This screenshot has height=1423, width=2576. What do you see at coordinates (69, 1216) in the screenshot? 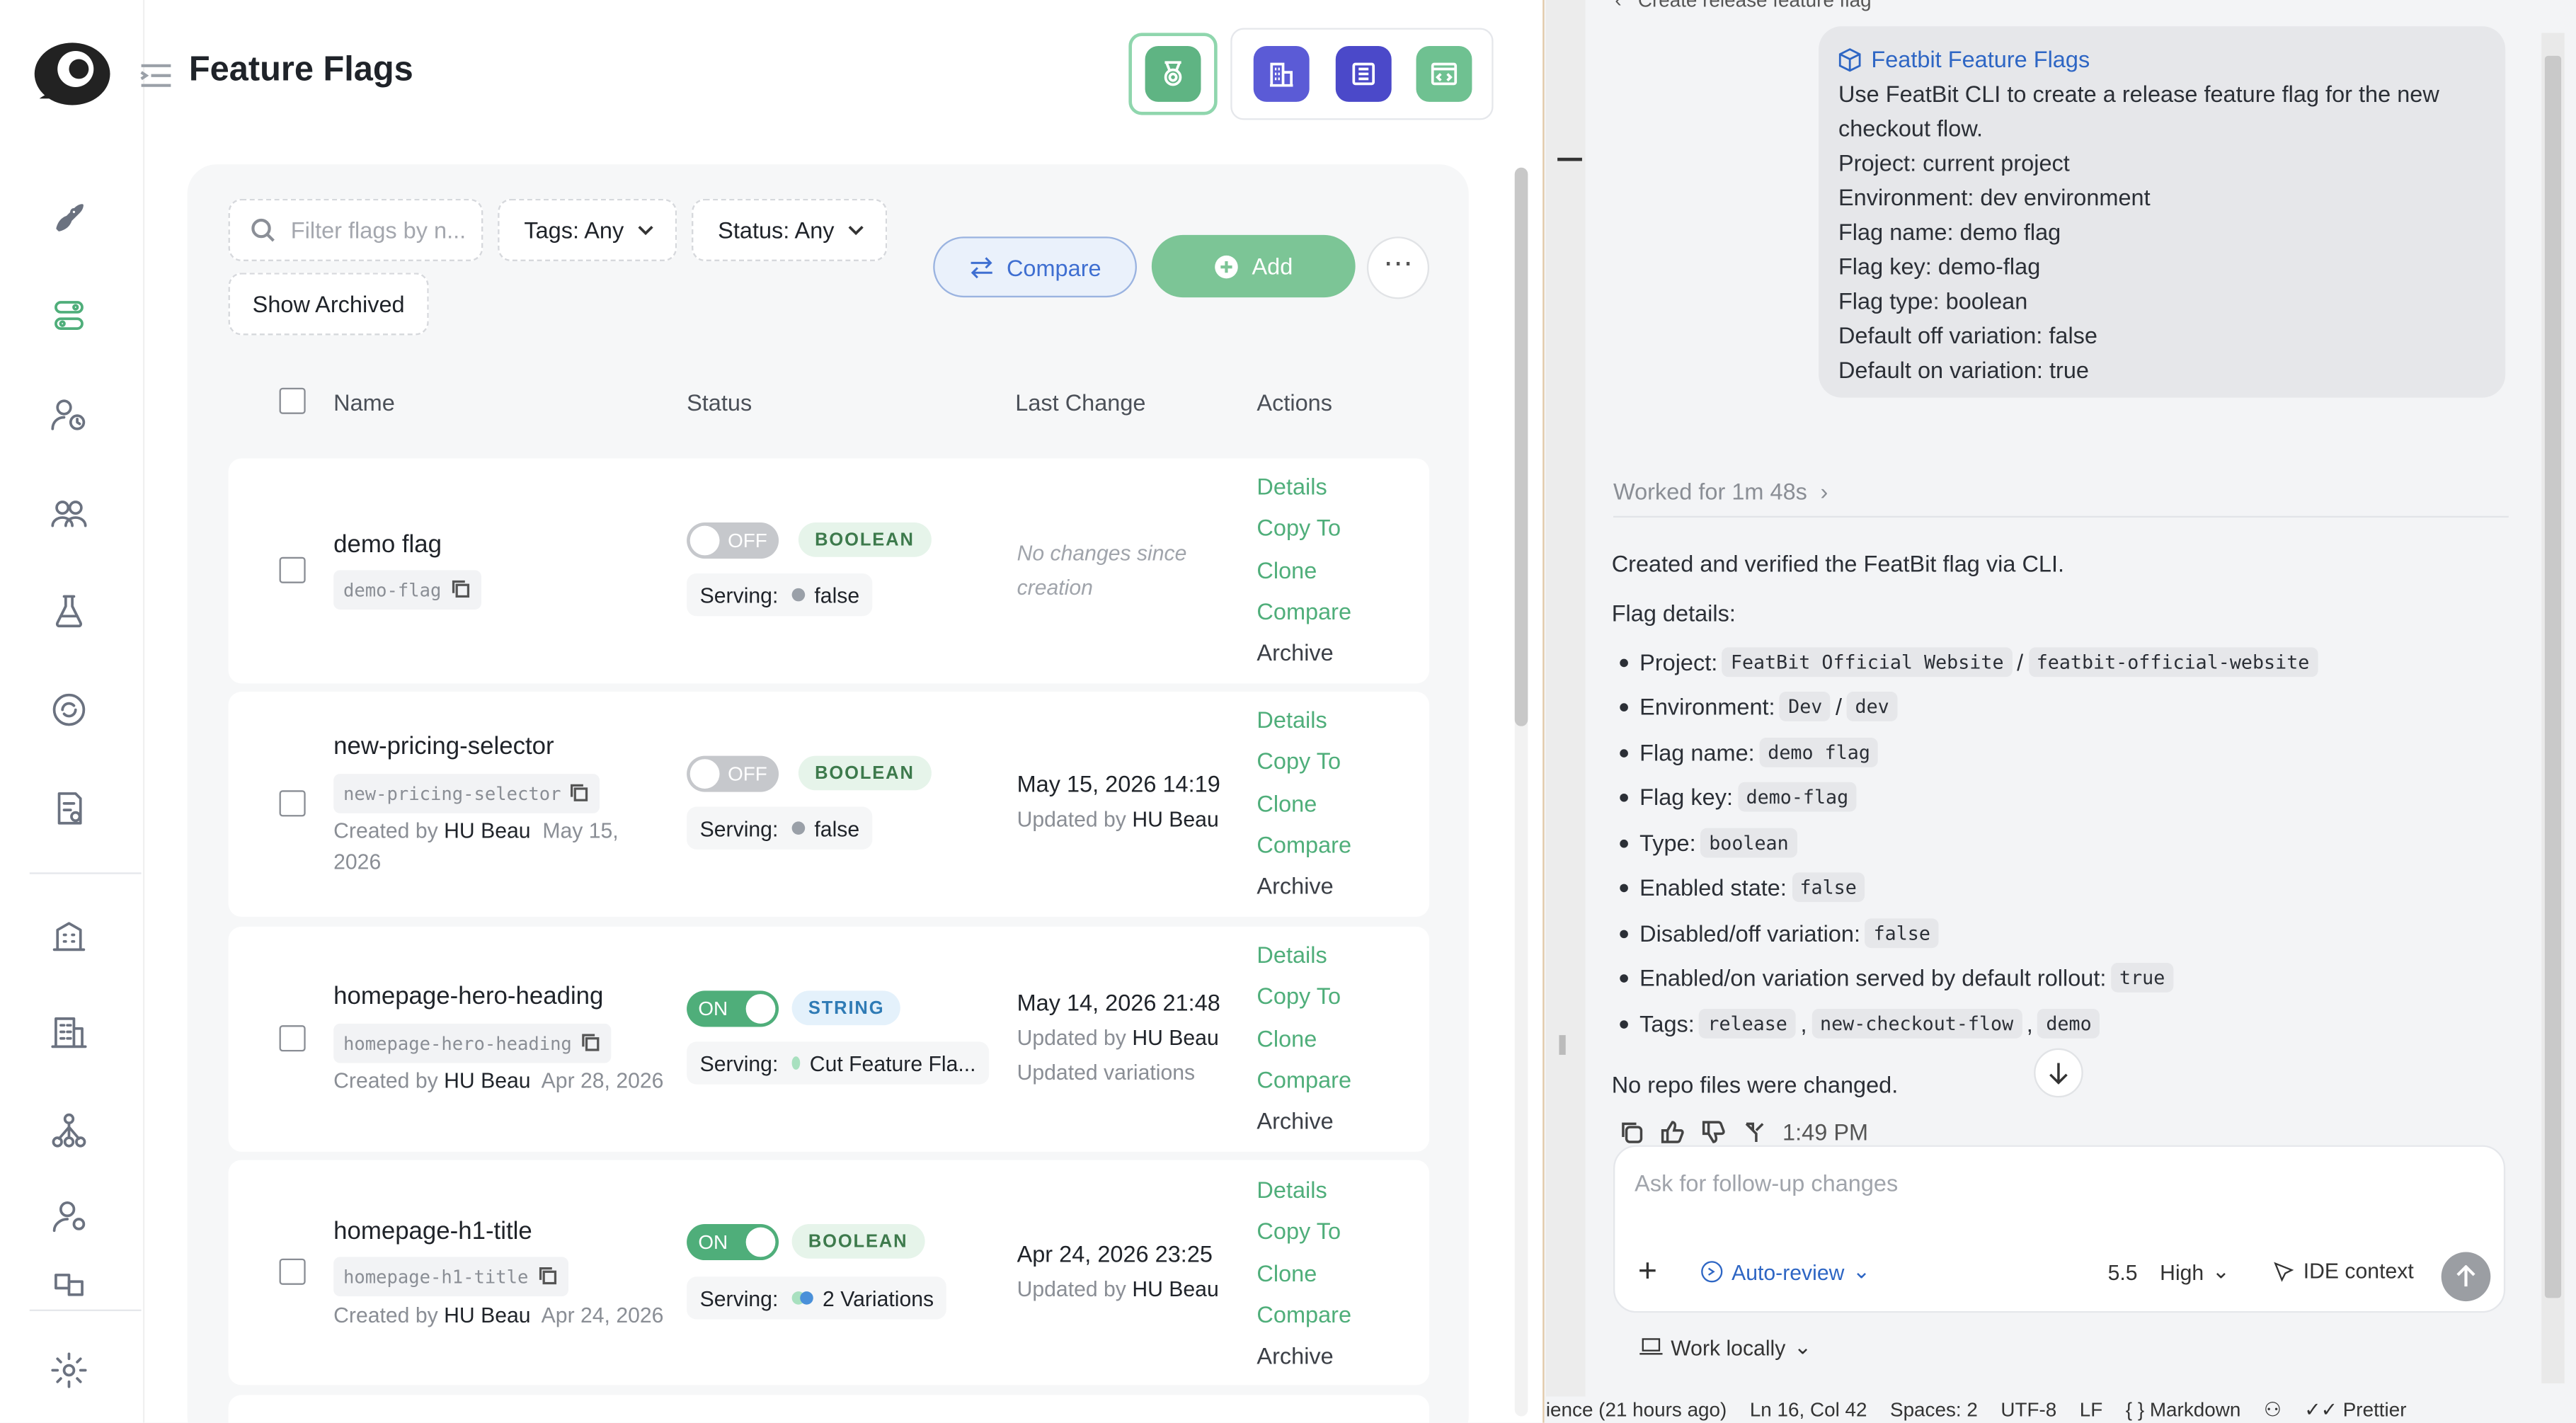
I see `user-settings-icon` at bounding box center [69, 1216].